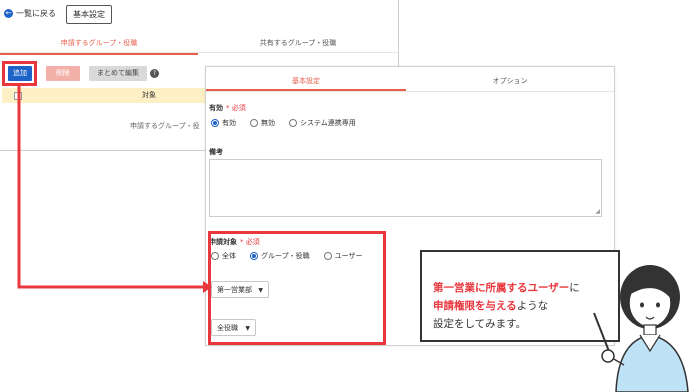  Describe the element at coordinates (501, 288) in the screenshot. I see `callout-highlight-1: 第一営業に所属するユーザー` at that location.